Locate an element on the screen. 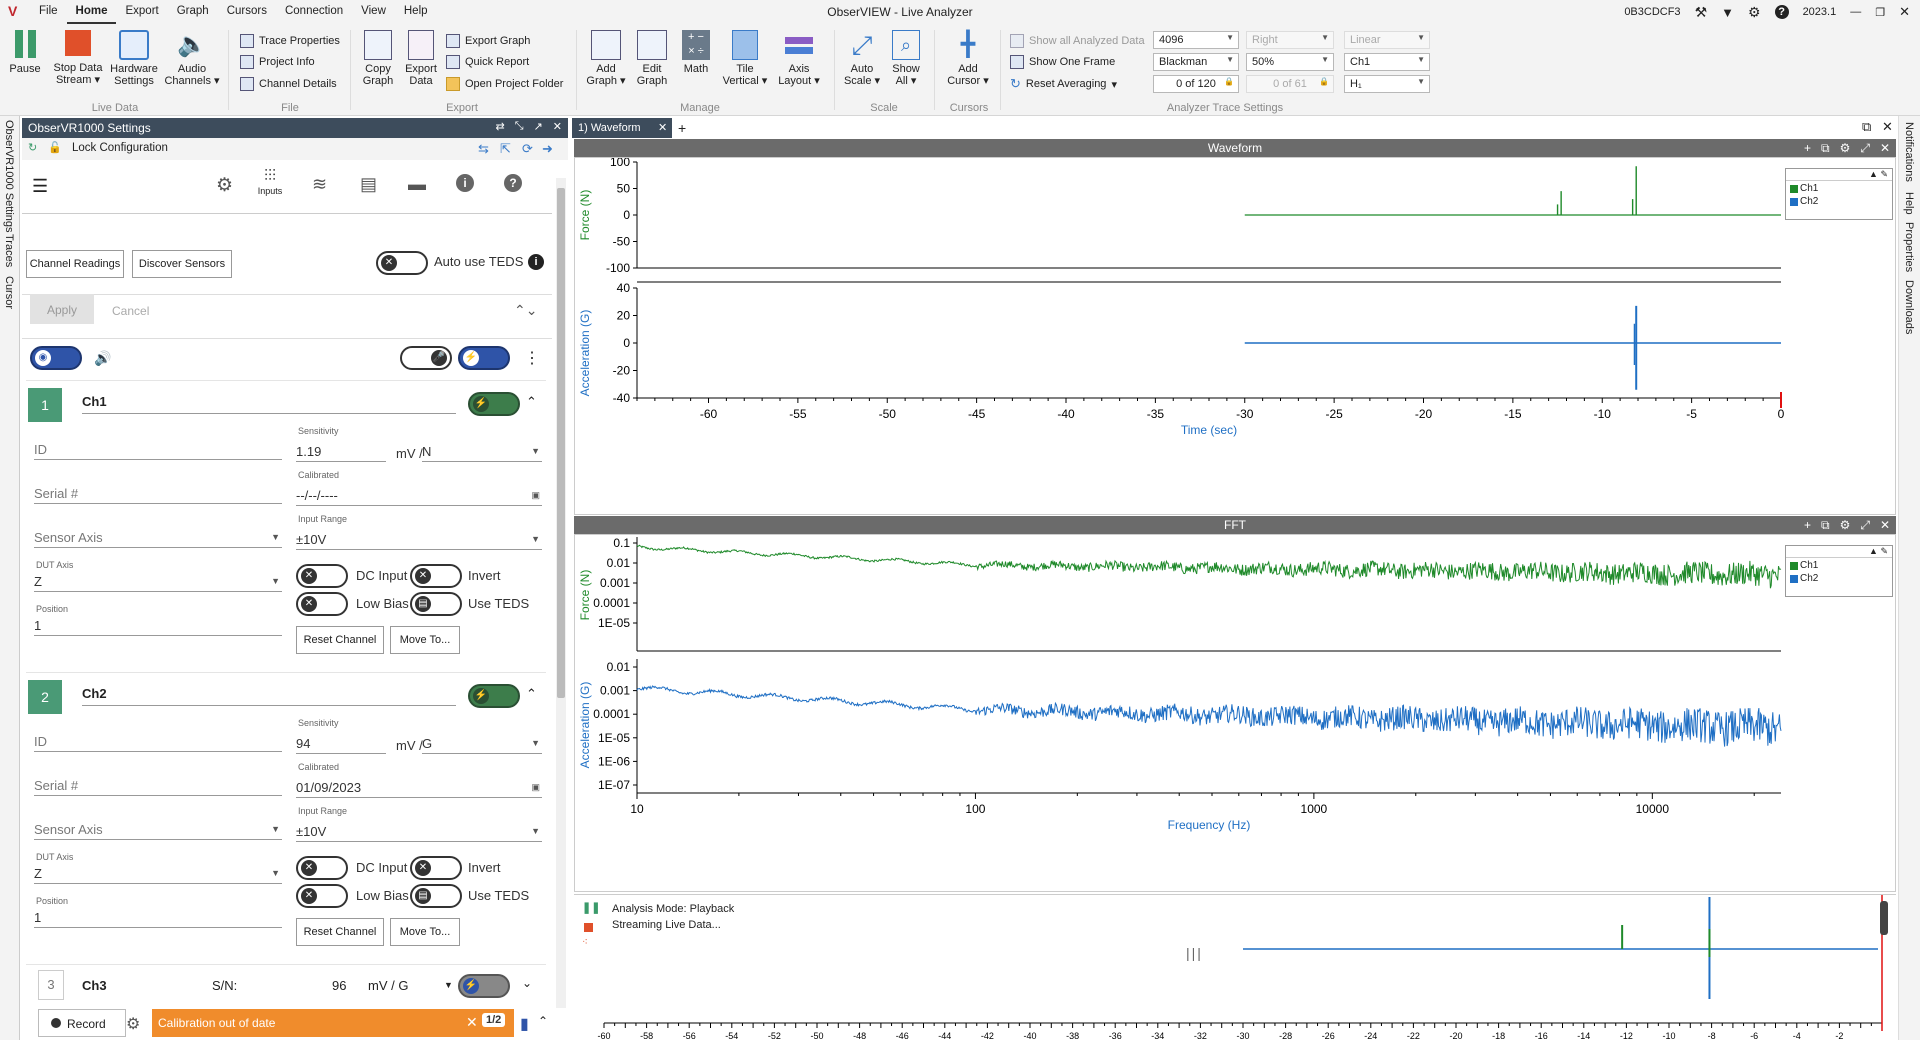 The width and height of the screenshot is (1920, 1041). sync-icon: ⇆ is located at coordinates (483, 149).